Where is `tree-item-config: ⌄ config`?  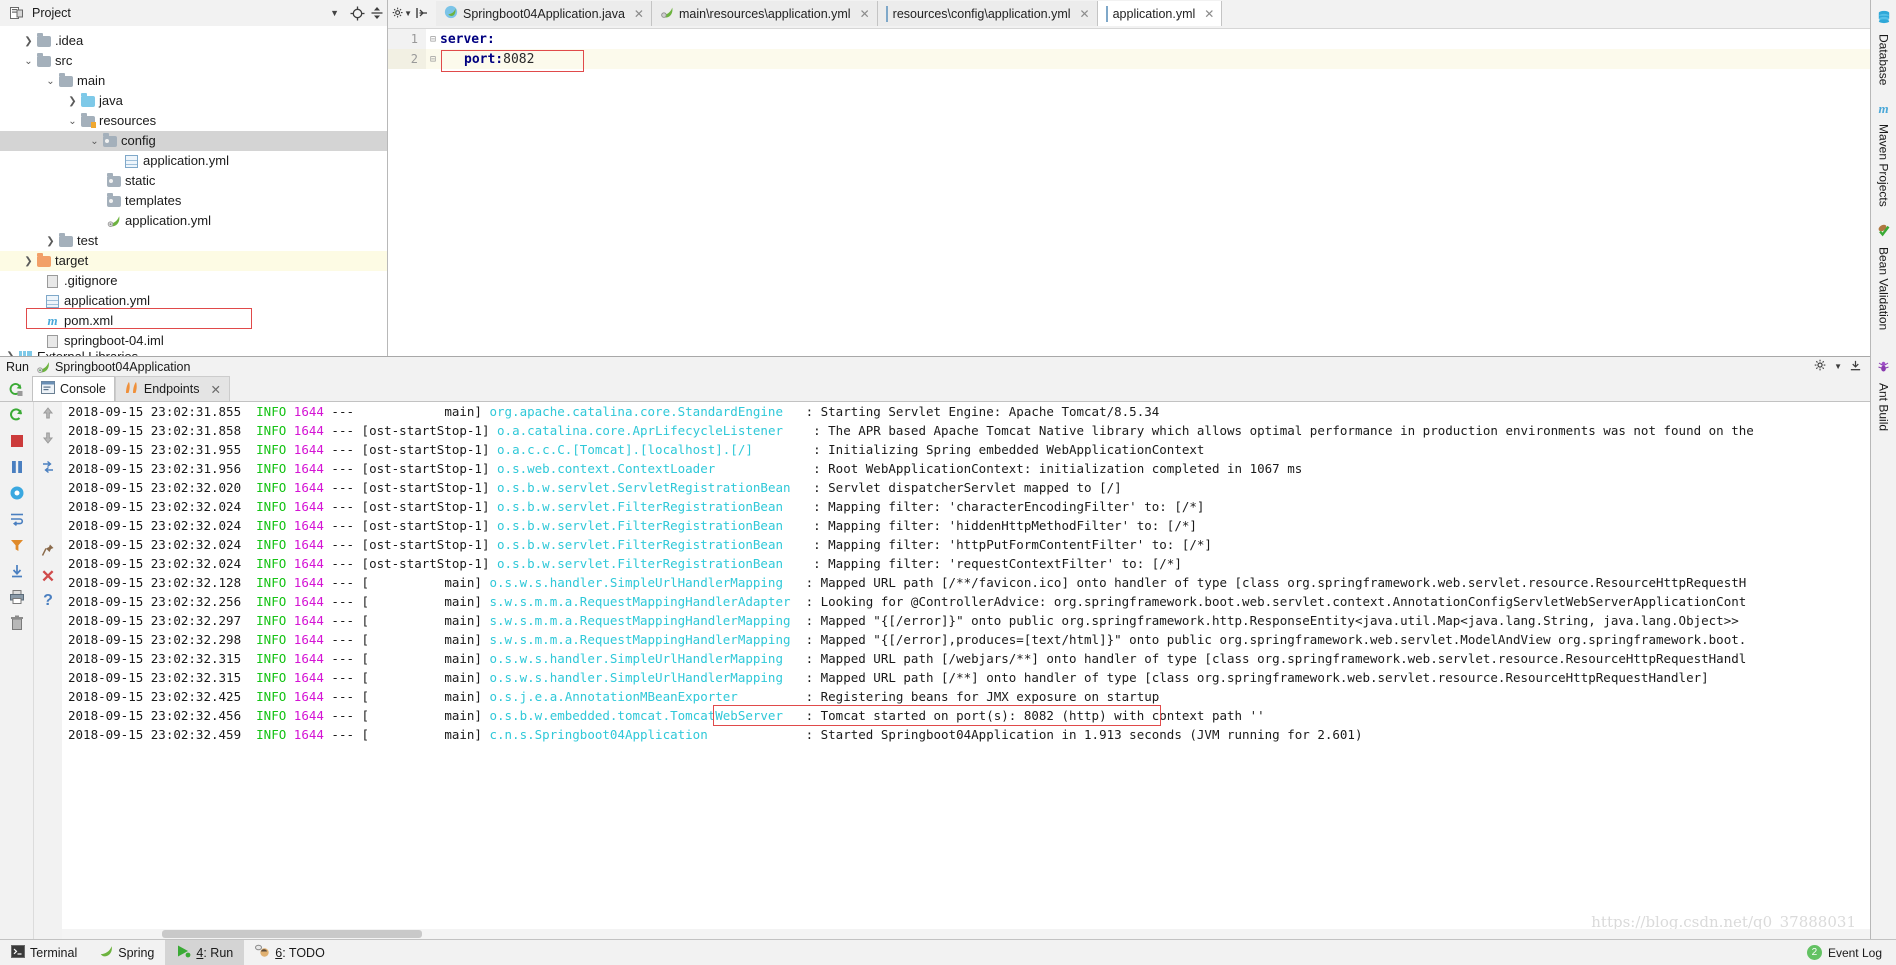 tree-item-config: ⌄ config is located at coordinates (193, 141).